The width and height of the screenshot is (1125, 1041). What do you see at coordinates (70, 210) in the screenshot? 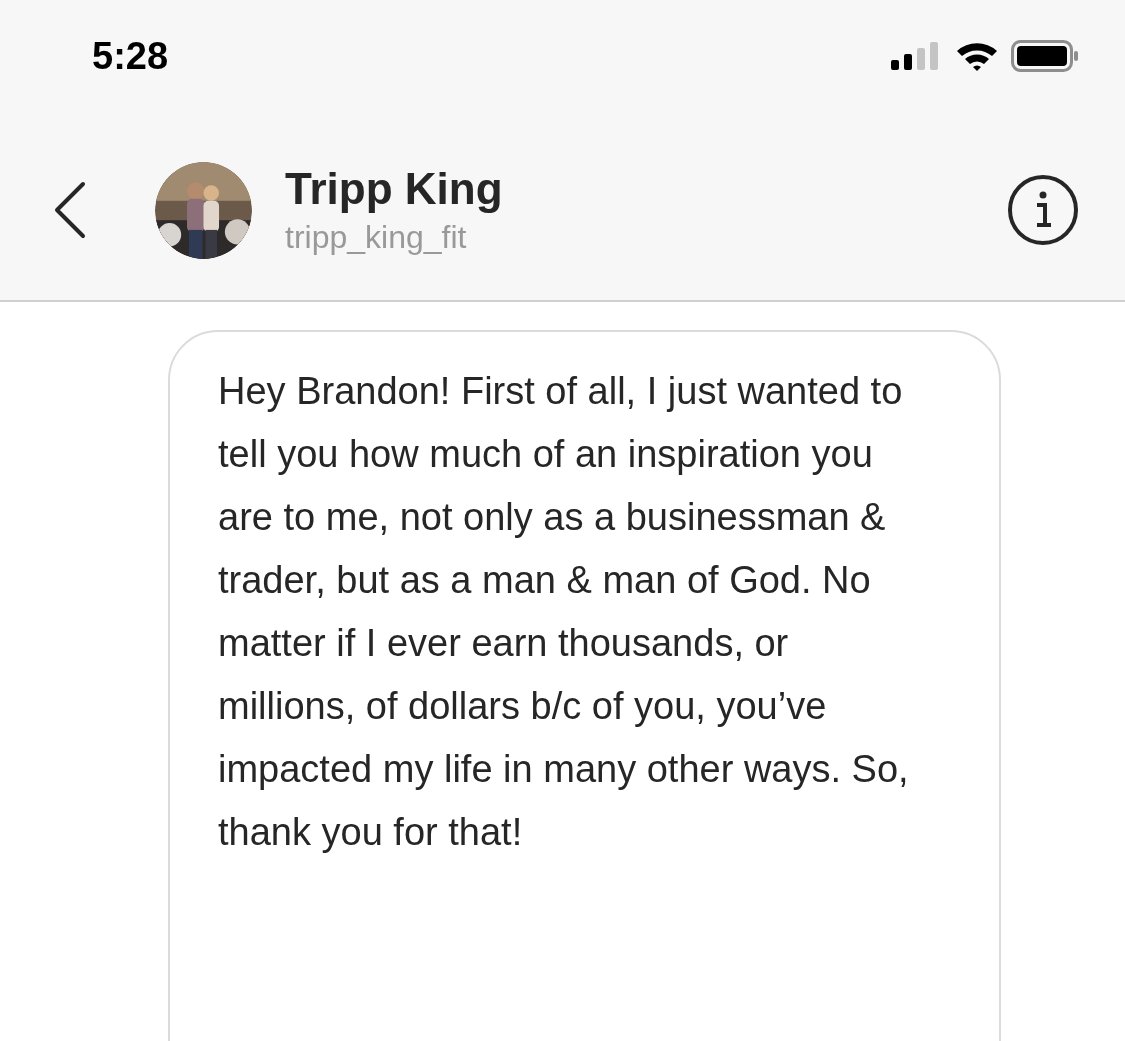
I see `back-icon` at bounding box center [70, 210].